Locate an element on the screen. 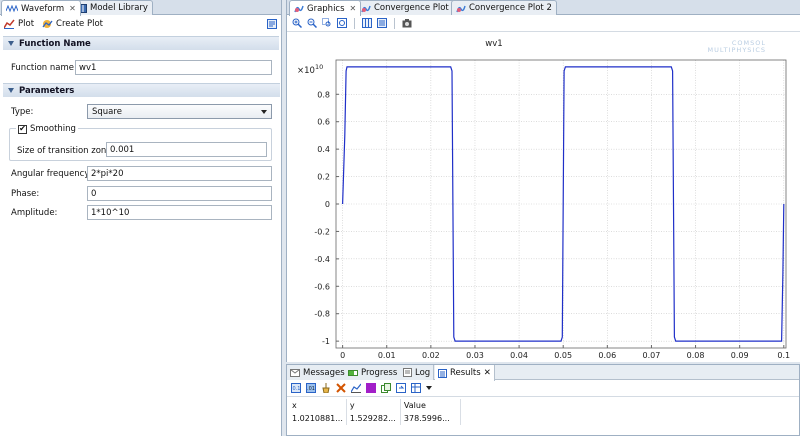 The height and width of the screenshot is (436, 800). smoothing-label: Smoothing is located at coordinates (53, 129).